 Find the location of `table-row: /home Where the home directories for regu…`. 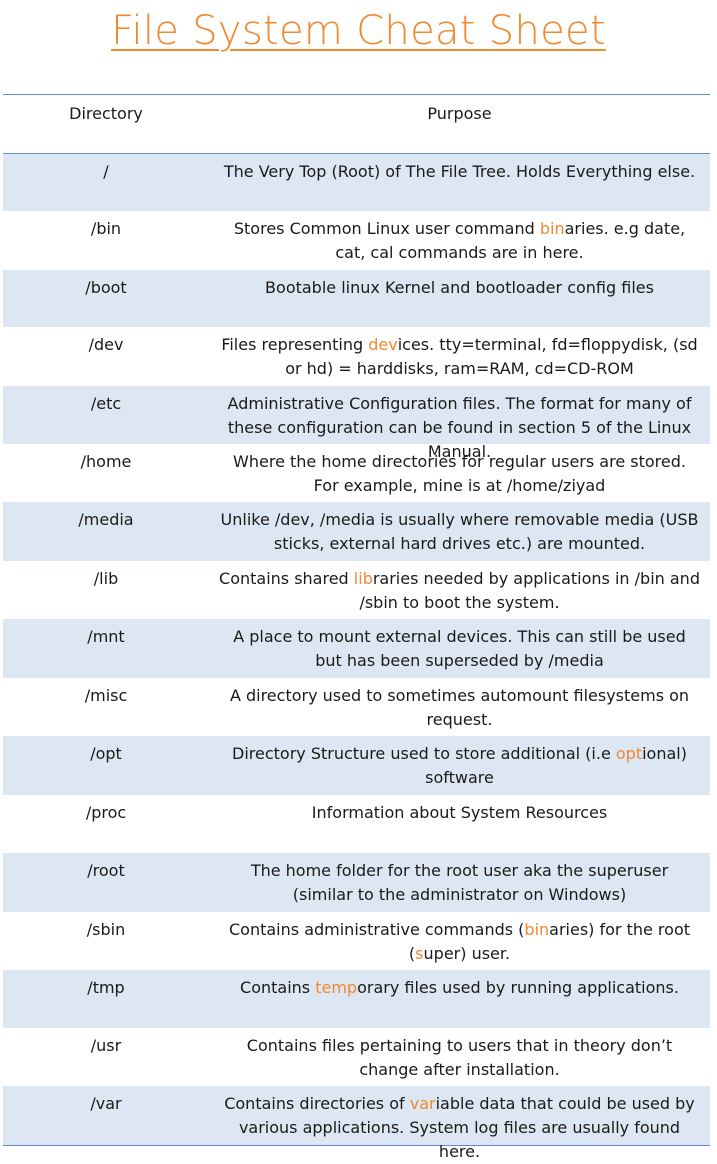

table-row: /home Where the home directories for regu… is located at coordinates (356, 473).